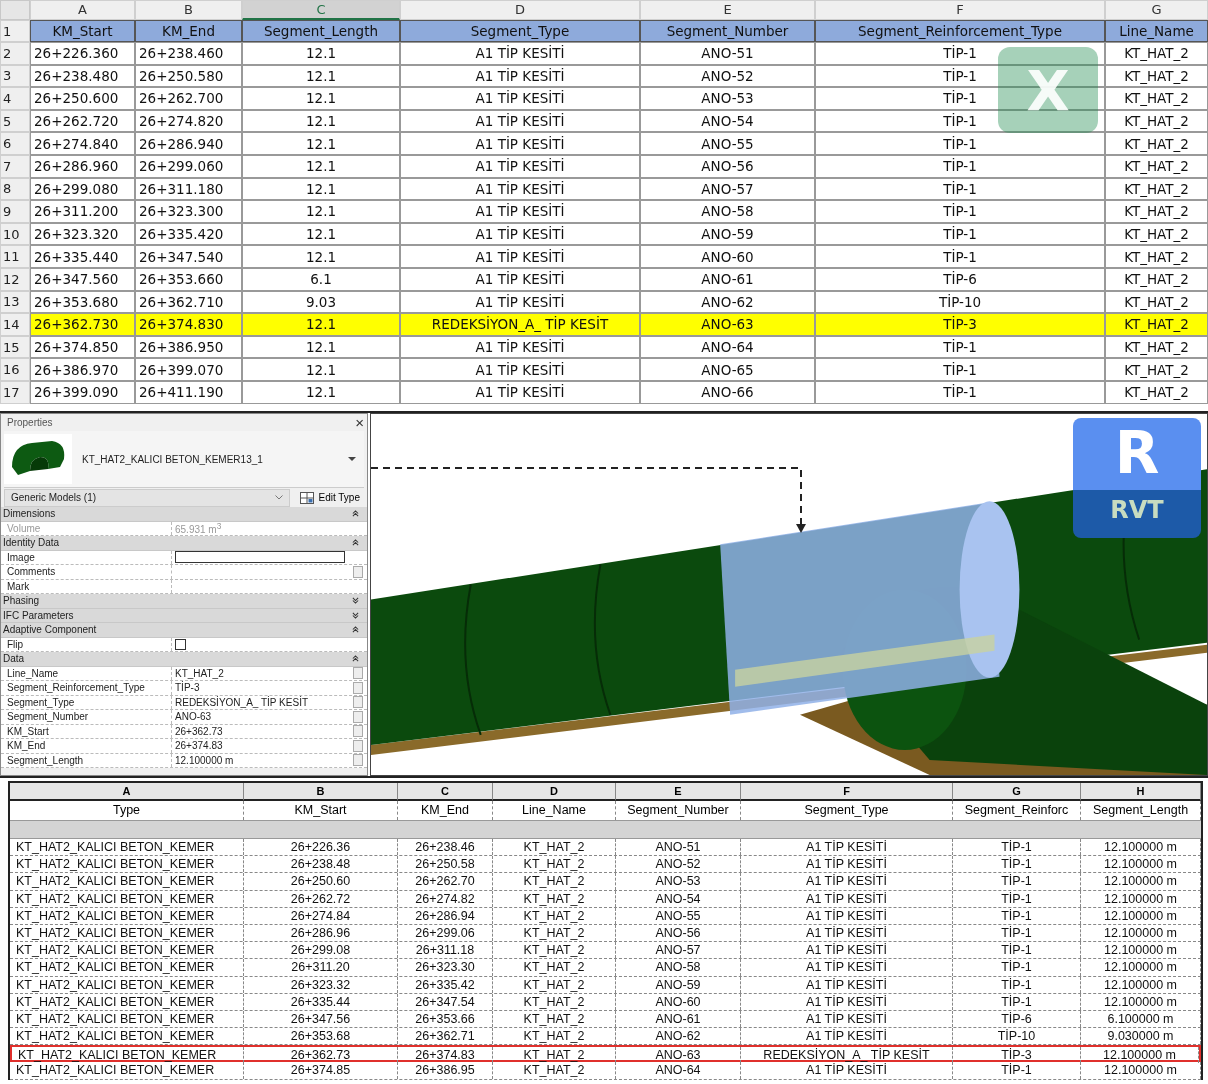  Describe the element at coordinates (605, 968) in the screenshot. I see `table-row: KT_HAT2_KALICI BETON_KEMER 26+311.20 26+323.30 KT_HAT_2 ANO-58 A1 TİP KESİTİ TİP-1 12.100000 m` at that location.